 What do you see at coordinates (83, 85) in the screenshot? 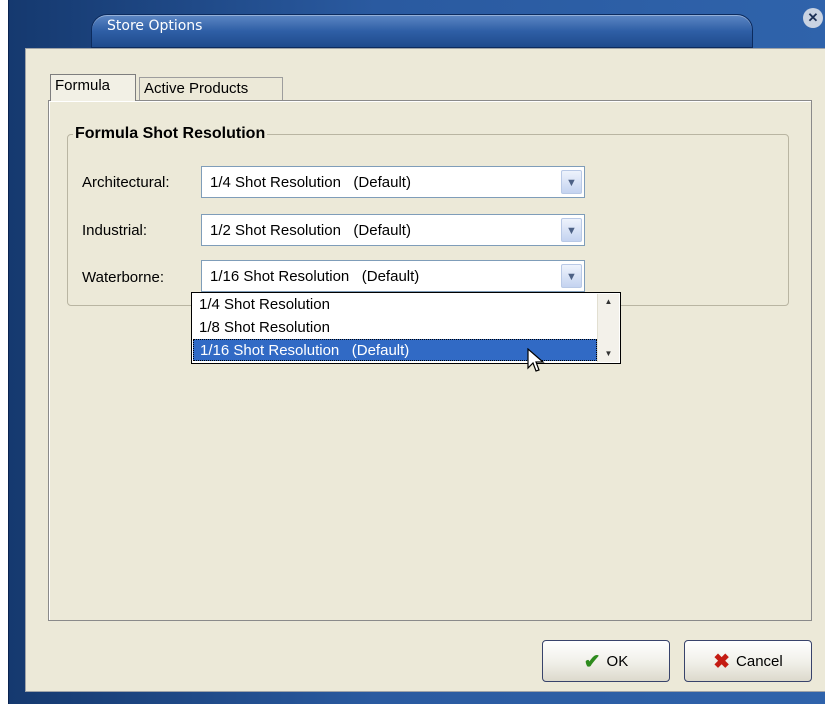
I see `tab-formula-label: Formula` at bounding box center [83, 85].